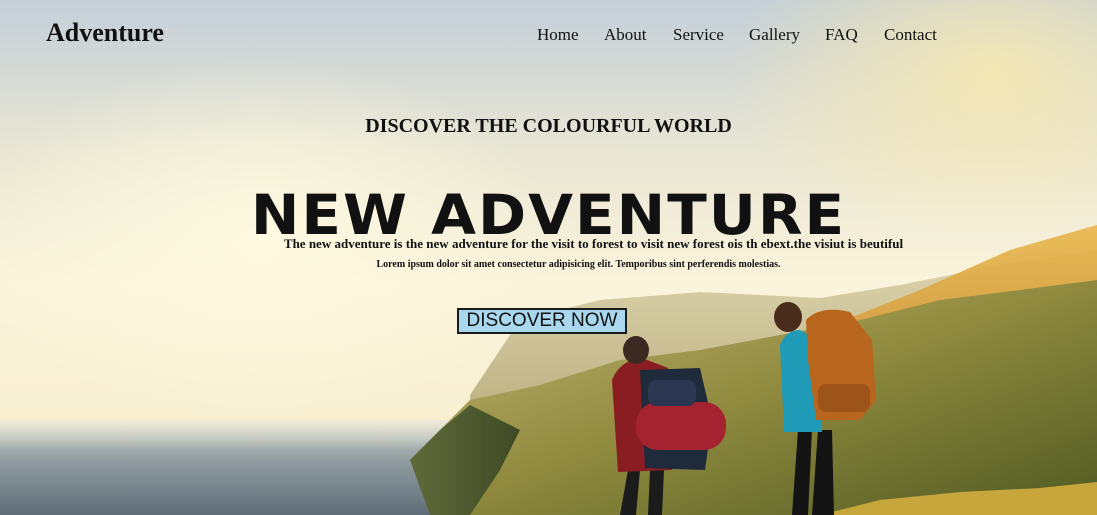 This screenshot has width=1097, height=515. What do you see at coordinates (698, 35) in the screenshot?
I see `nav-service: Service` at bounding box center [698, 35].